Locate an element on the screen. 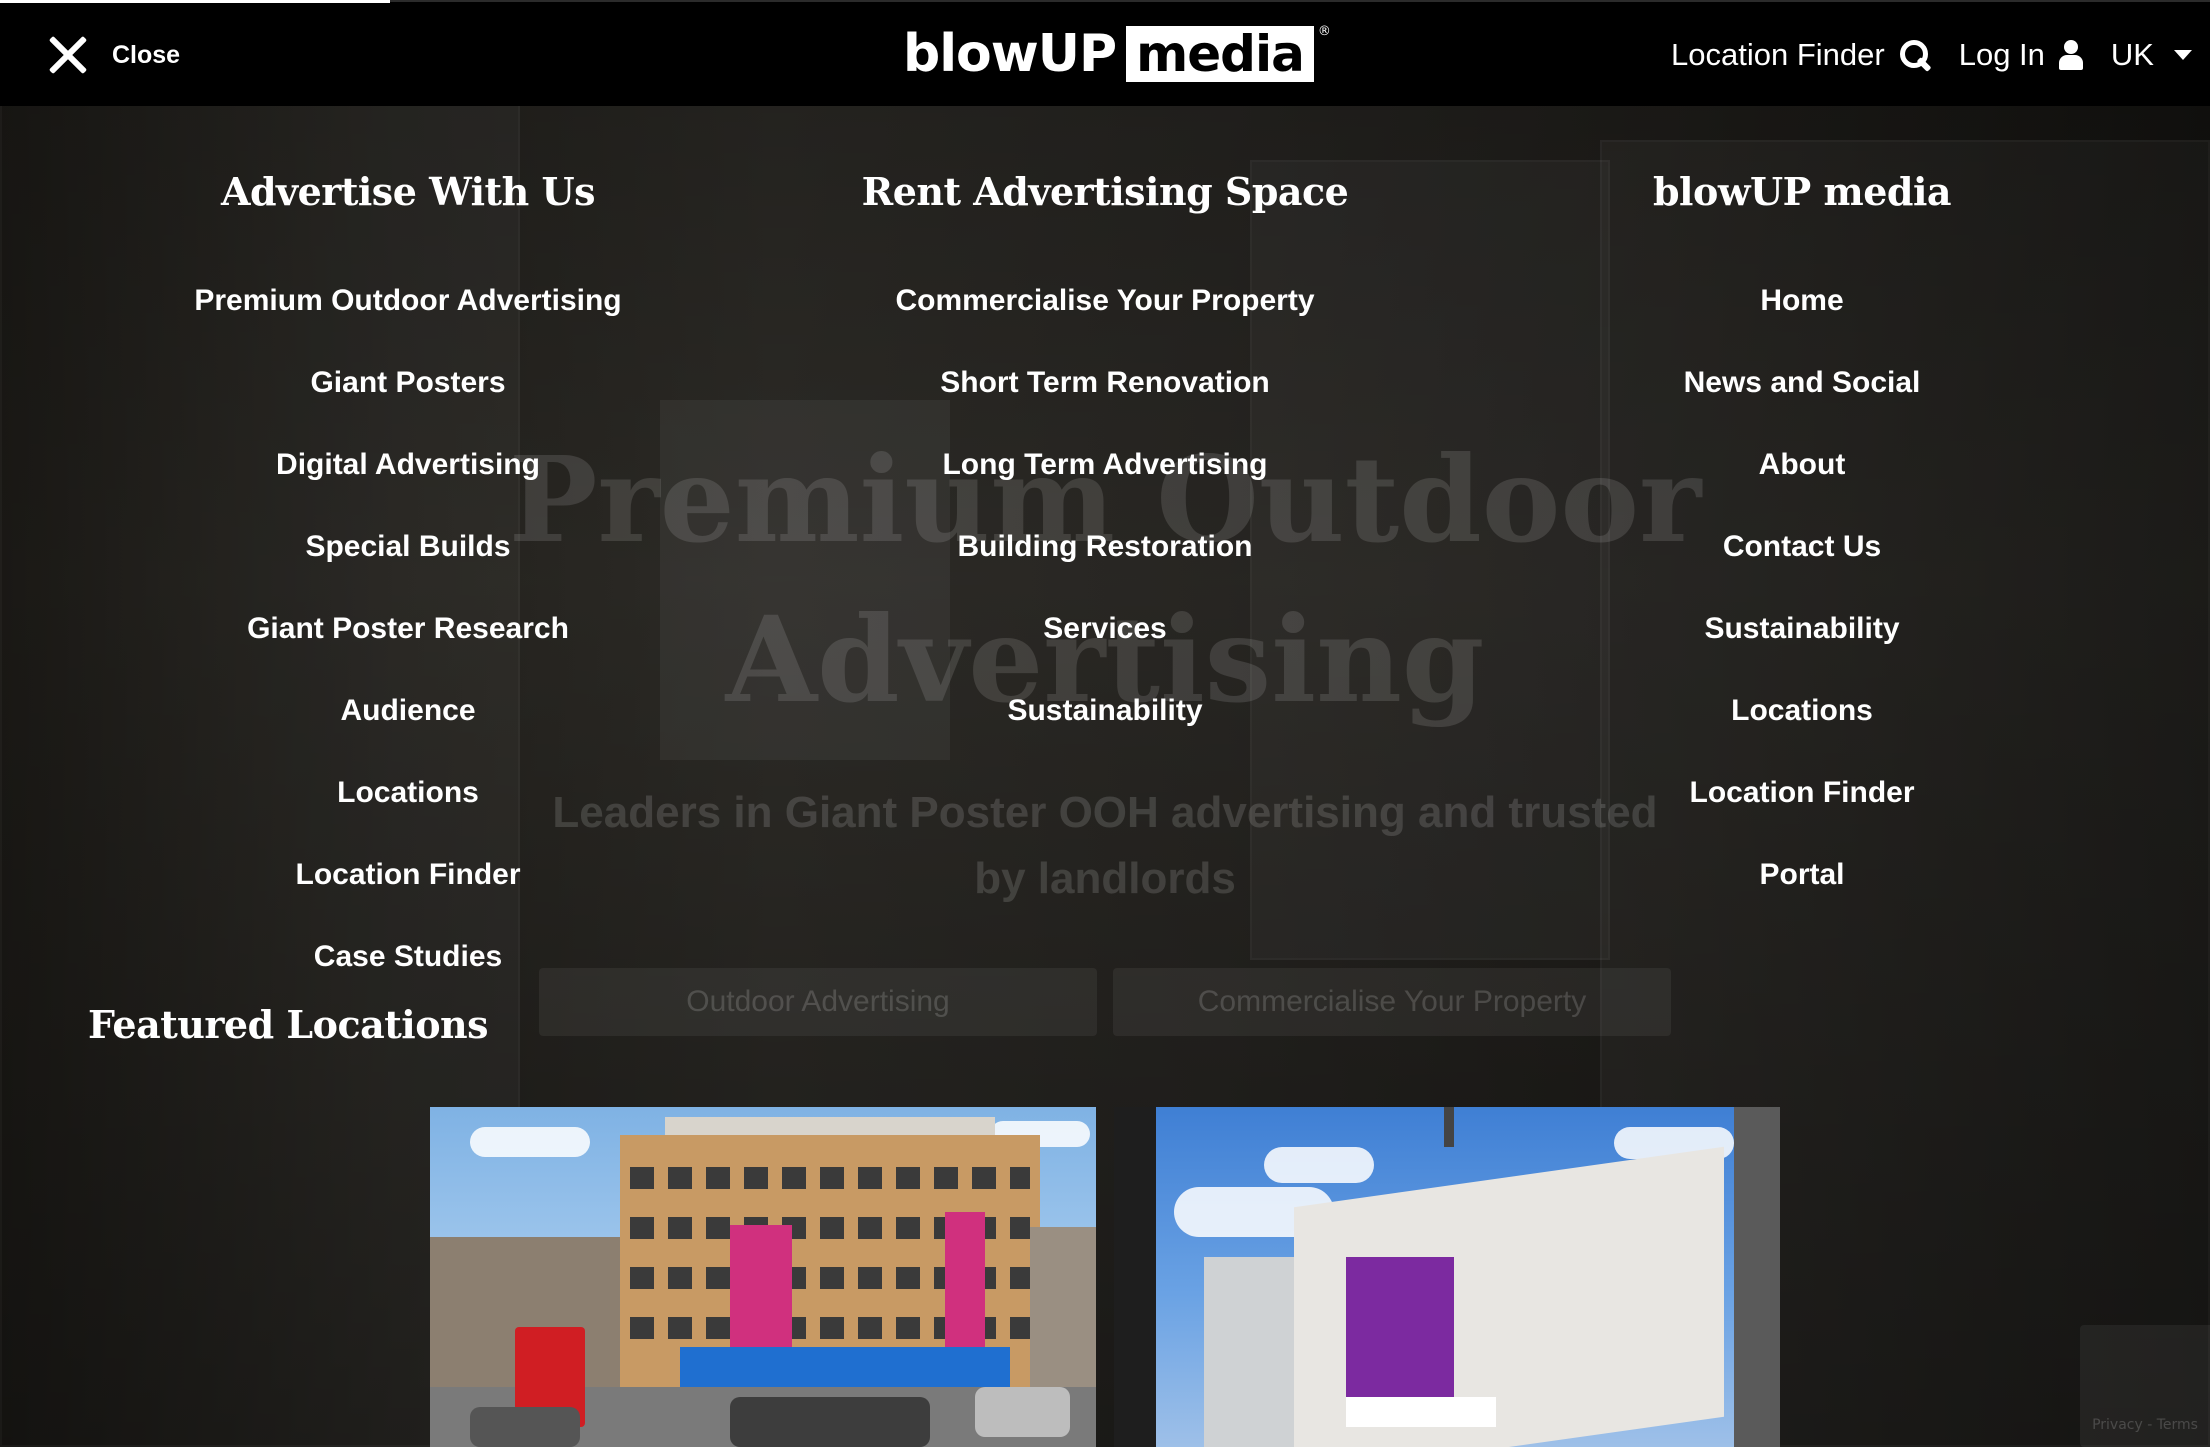 This screenshot has width=2210, height=1447. logo-registered-mark: ® is located at coordinates (1324, 31).